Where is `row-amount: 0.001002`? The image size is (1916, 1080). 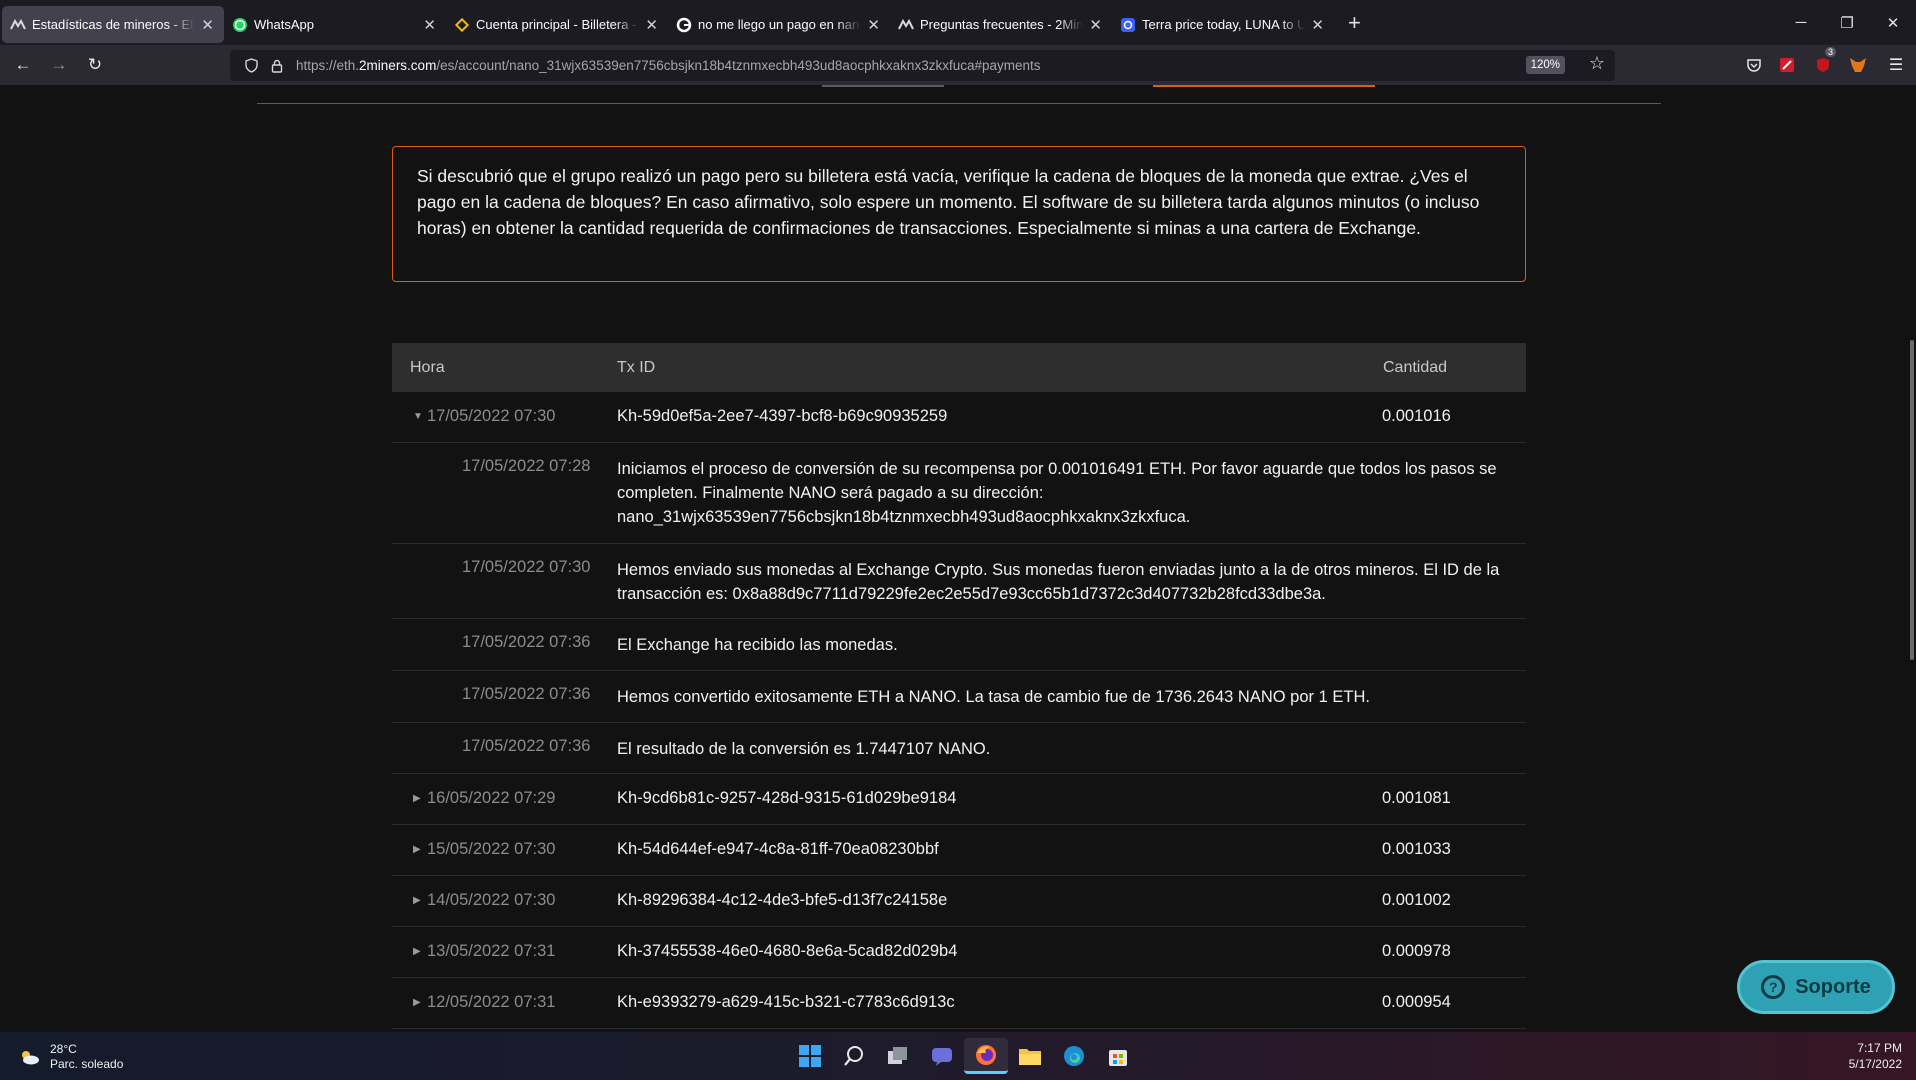
row-amount: 0.001002 is located at coordinates (1416, 900).